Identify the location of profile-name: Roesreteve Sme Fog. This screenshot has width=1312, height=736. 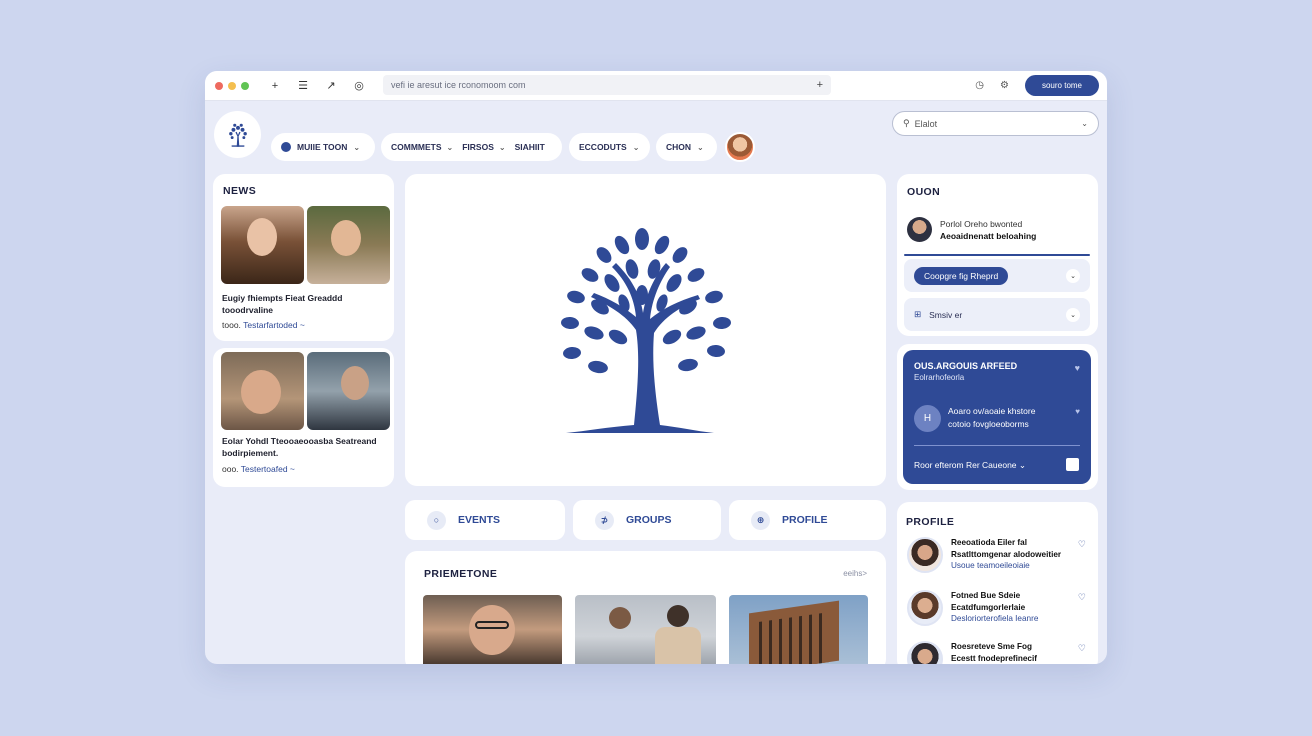
(991, 646).